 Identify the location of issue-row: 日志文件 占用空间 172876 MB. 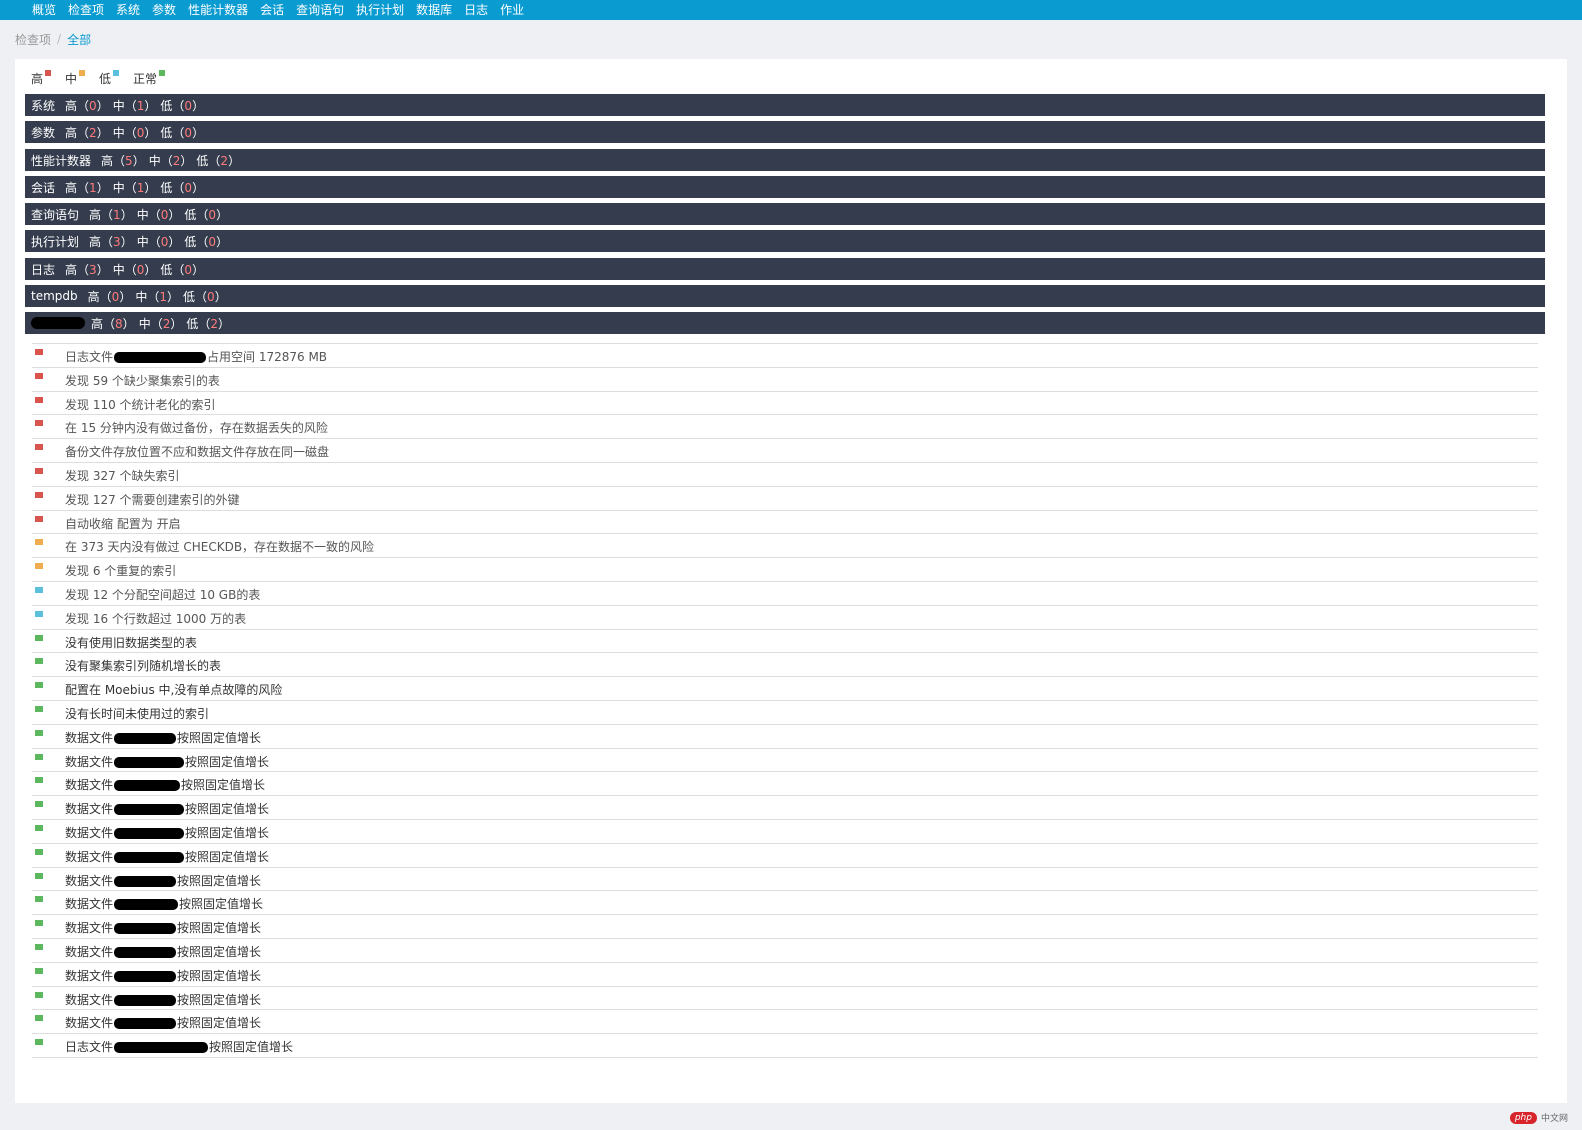
(785, 356).